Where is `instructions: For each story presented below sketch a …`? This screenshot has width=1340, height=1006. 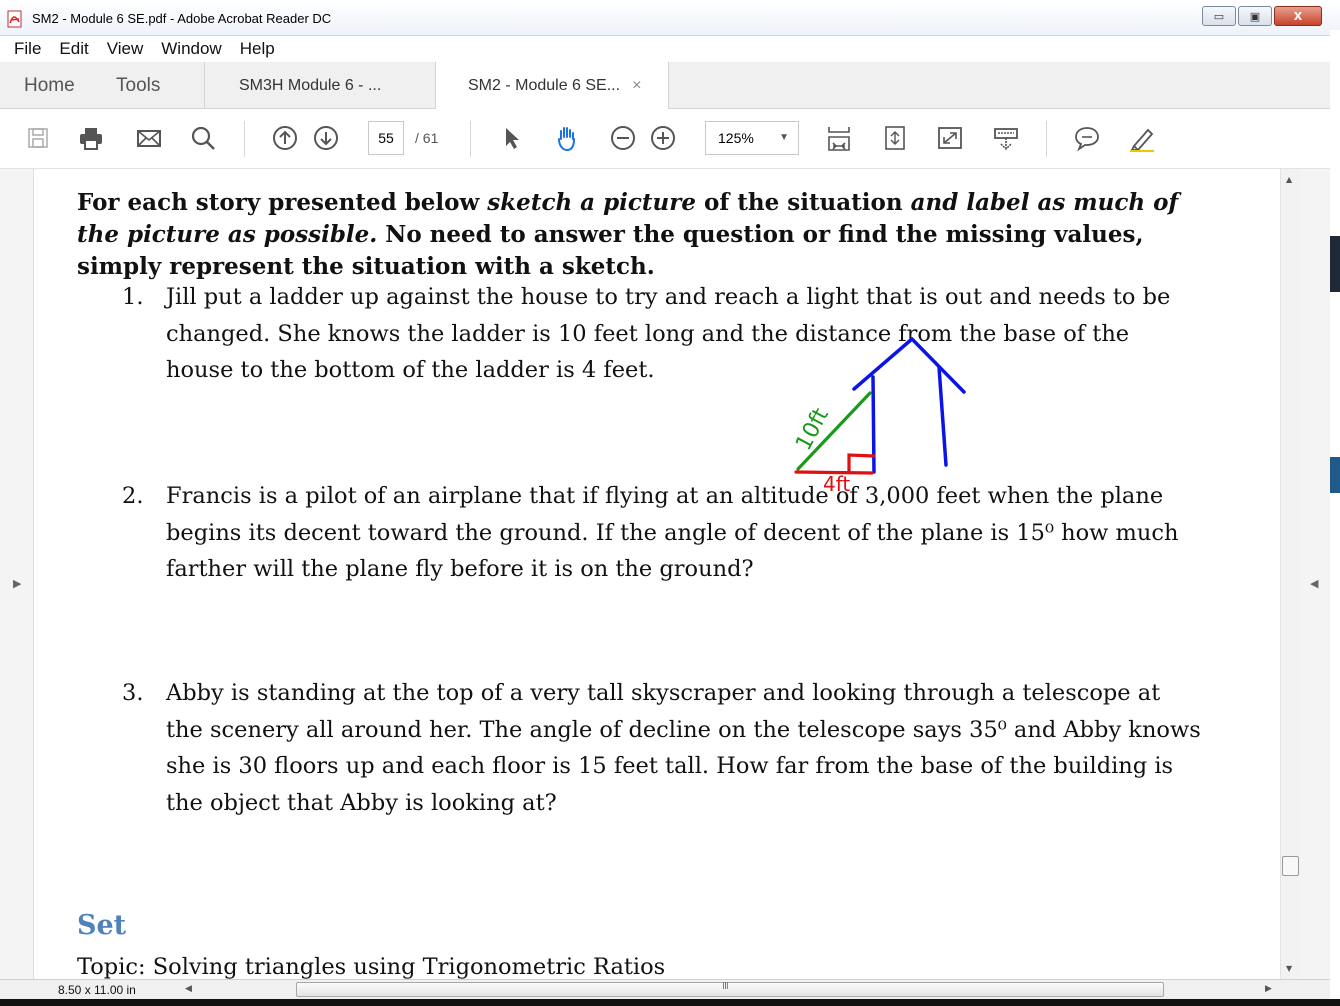 instructions: For each story presented below sketch a … is located at coordinates (642, 235).